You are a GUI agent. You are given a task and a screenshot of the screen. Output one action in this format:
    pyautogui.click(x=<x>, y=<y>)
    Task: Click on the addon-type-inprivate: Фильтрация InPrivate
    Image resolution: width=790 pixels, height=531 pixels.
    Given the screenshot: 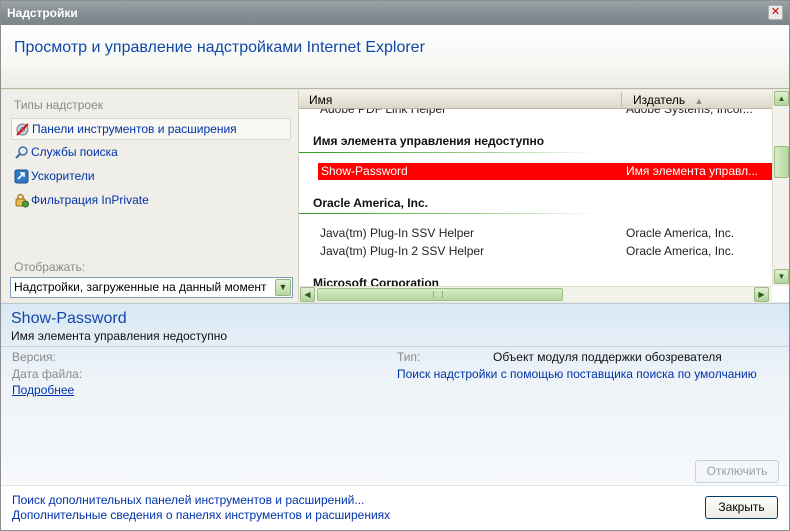 What is the action you would take?
    pyautogui.click(x=151, y=201)
    